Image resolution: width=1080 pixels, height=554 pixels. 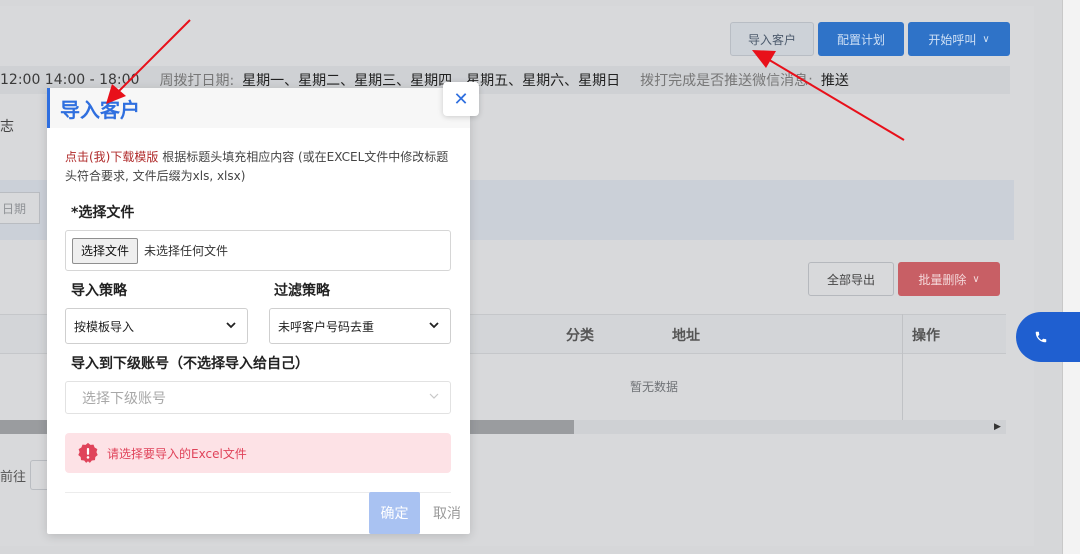 What do you see at coordinates (124, 398) in the screenshot?
I see `sub-account-placeholder: 选择下级账号` at bounding box center [124, 398].